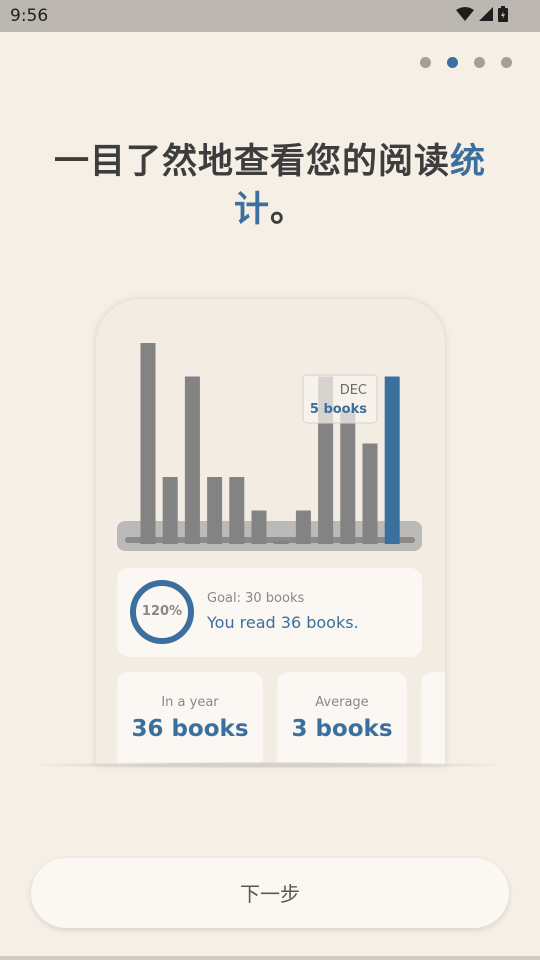 This screenshot has width=540, height=960. Describe the element at coordinates (342, 702) in the screenshot. I see `stat-label: Average` at that location.